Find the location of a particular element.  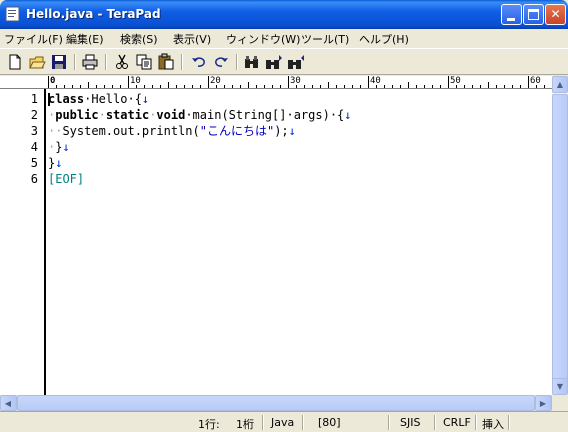

scroll-down-button: ▼ is located at coordinates (560, 386).